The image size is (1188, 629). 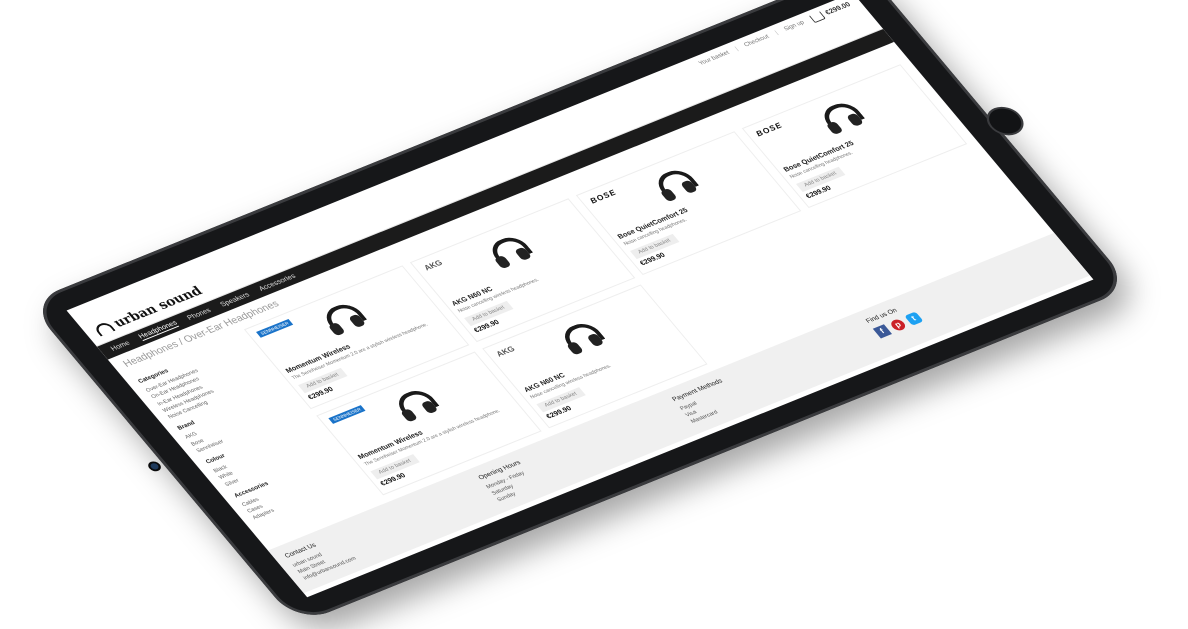 I want to click on signup-link: Sign up, so click(x=794, y=26).